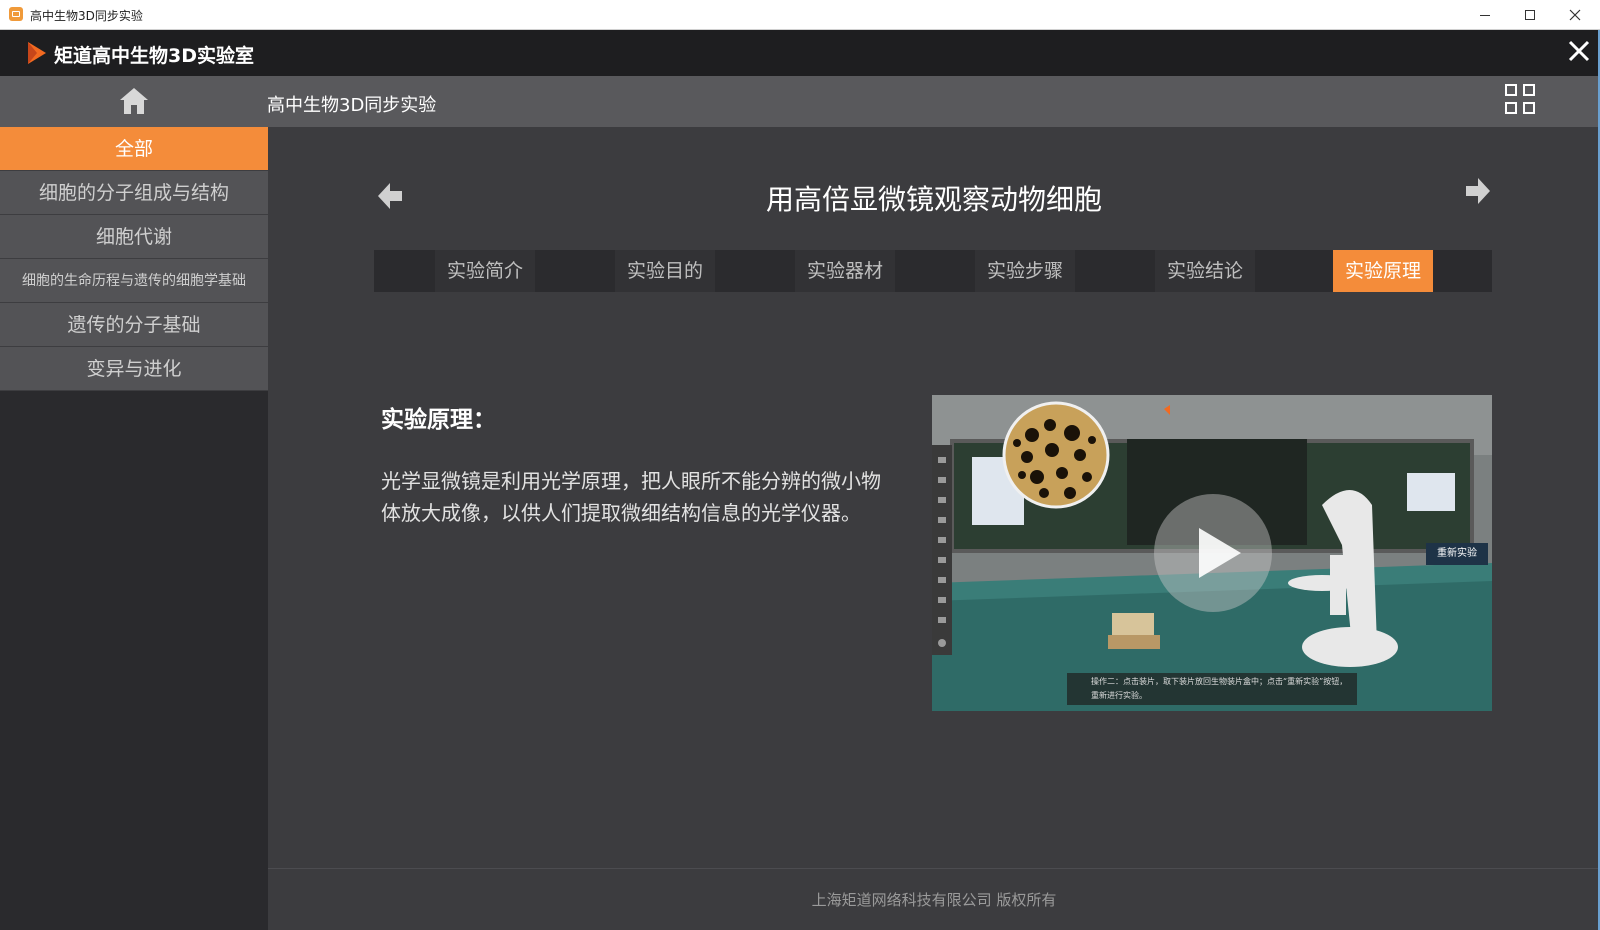 The height and width of the screenshot is (930, 1600). I want to click on nav-title: 高中生物3D同步实验, so click(352, 105).